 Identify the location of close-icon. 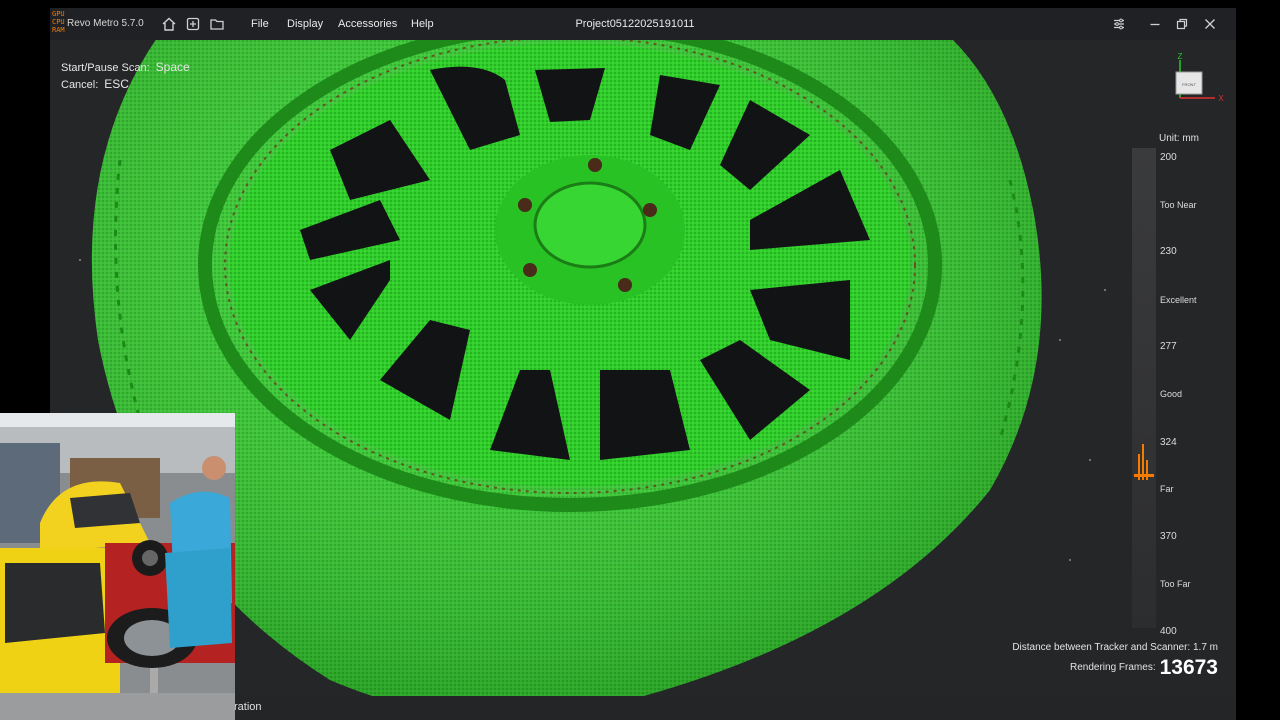
(1210, 24).